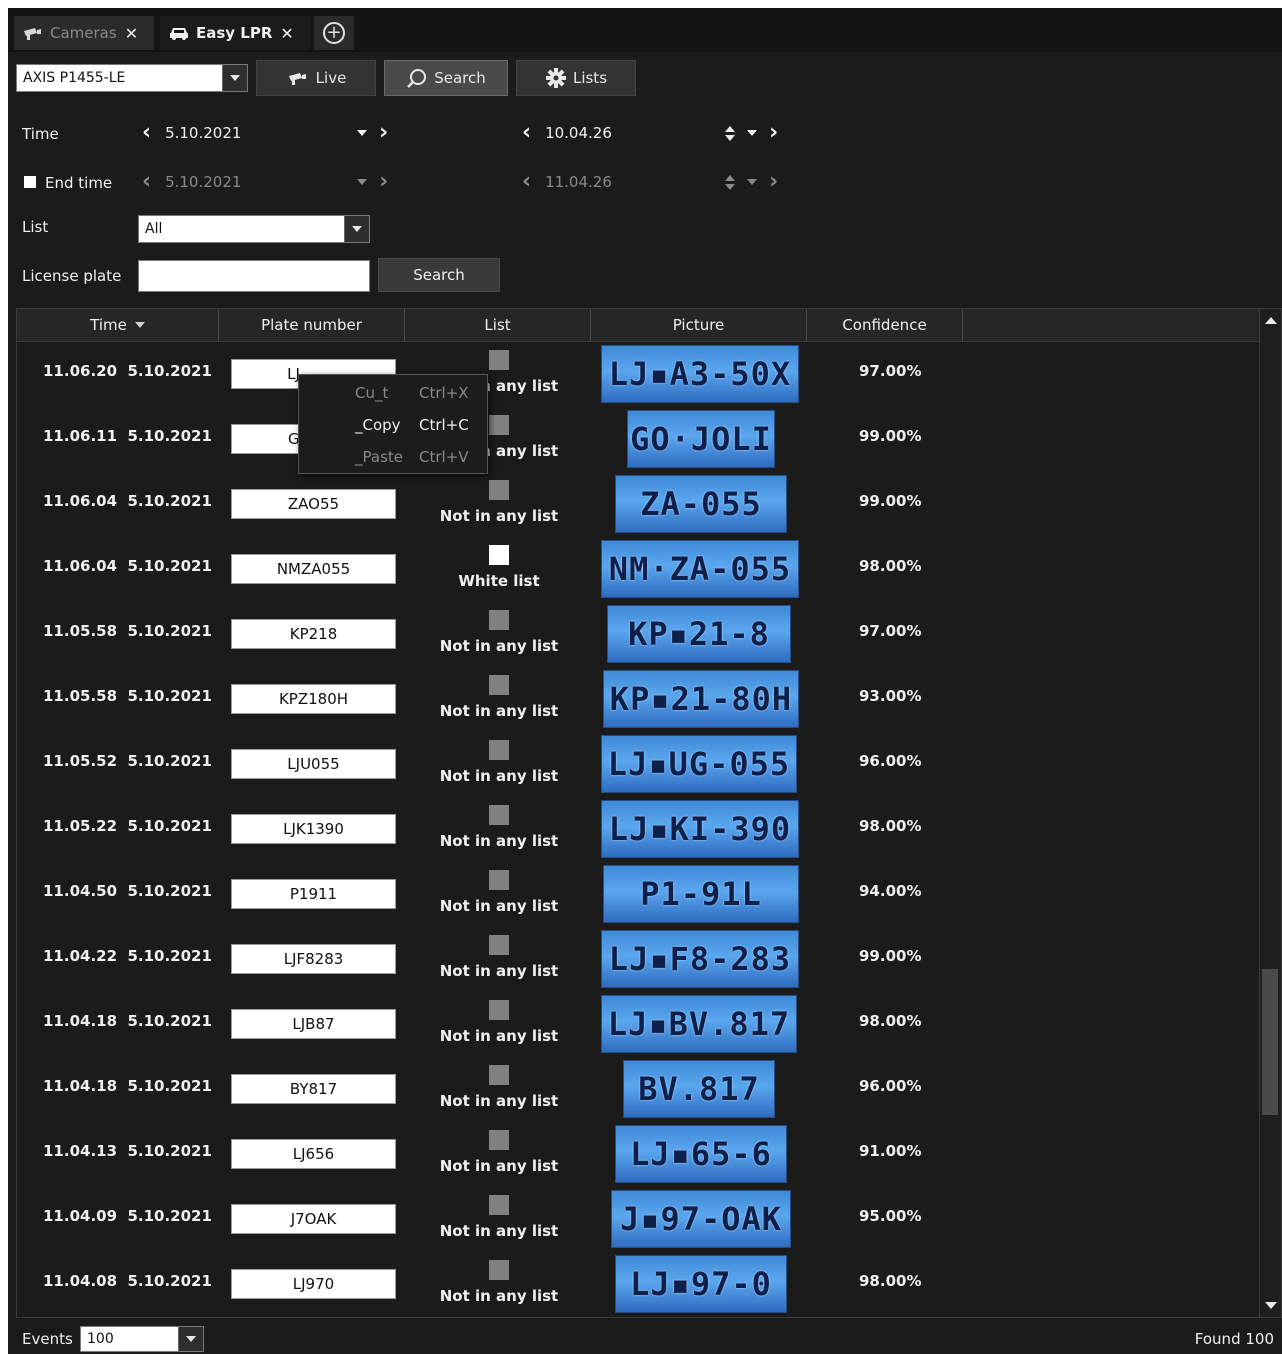 Image resolution: width=1282 pixels, height=1354 pixels. What do you see at coordinates (667, 133) in the screenshot?
I see `time-clock-picker: ‹ 10.04.26 ›` at bounding box center [667, 133].